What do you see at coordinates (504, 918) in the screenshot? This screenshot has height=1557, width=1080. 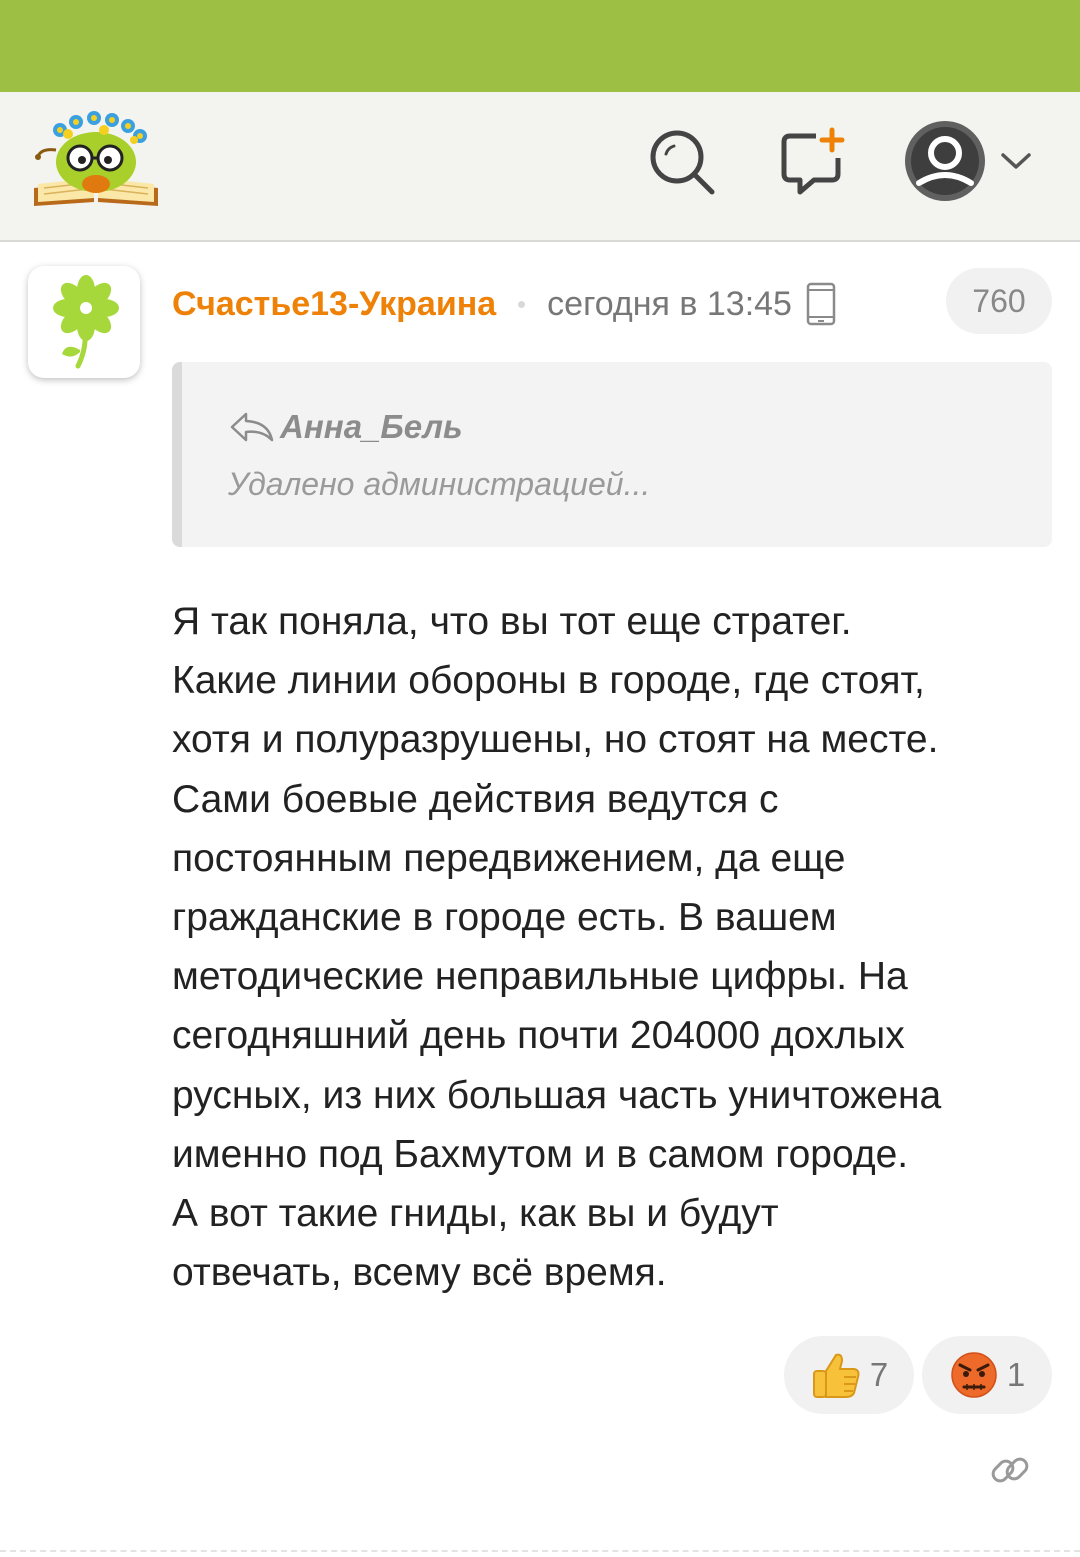 I see `body-line: гражданские в городе есть. В вашем` at bounding box center [504, 918].